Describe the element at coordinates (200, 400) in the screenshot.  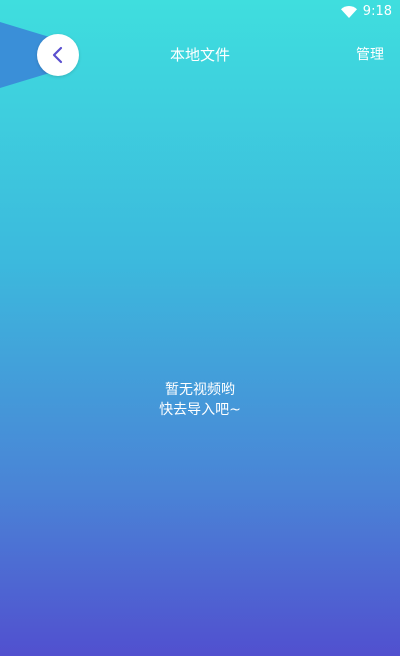
I see `empty-state: 暂无视频哟 快去导入吧~` at that location.